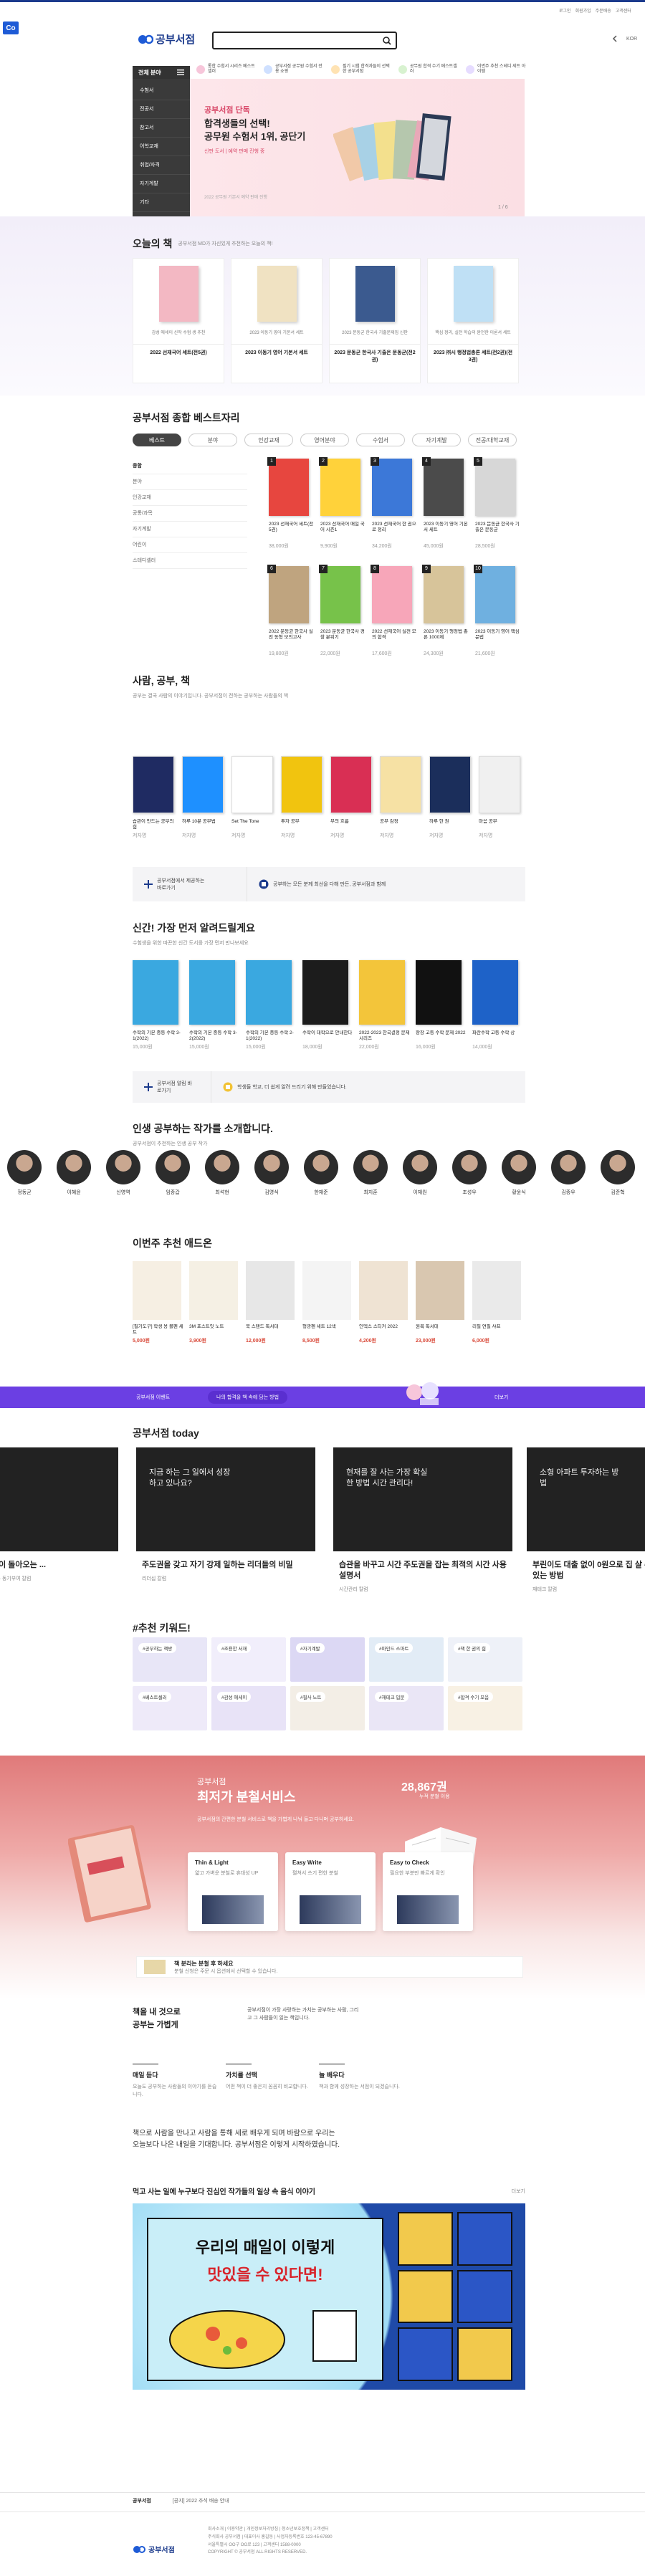 This screenshot has height=2576, width=645. What do you see at coordinates (361, 69) in the screenshot?
I see `shortcut-item: 필기 시험 합격자들이 선택한 공부서점` at bounding box center [361, 69].